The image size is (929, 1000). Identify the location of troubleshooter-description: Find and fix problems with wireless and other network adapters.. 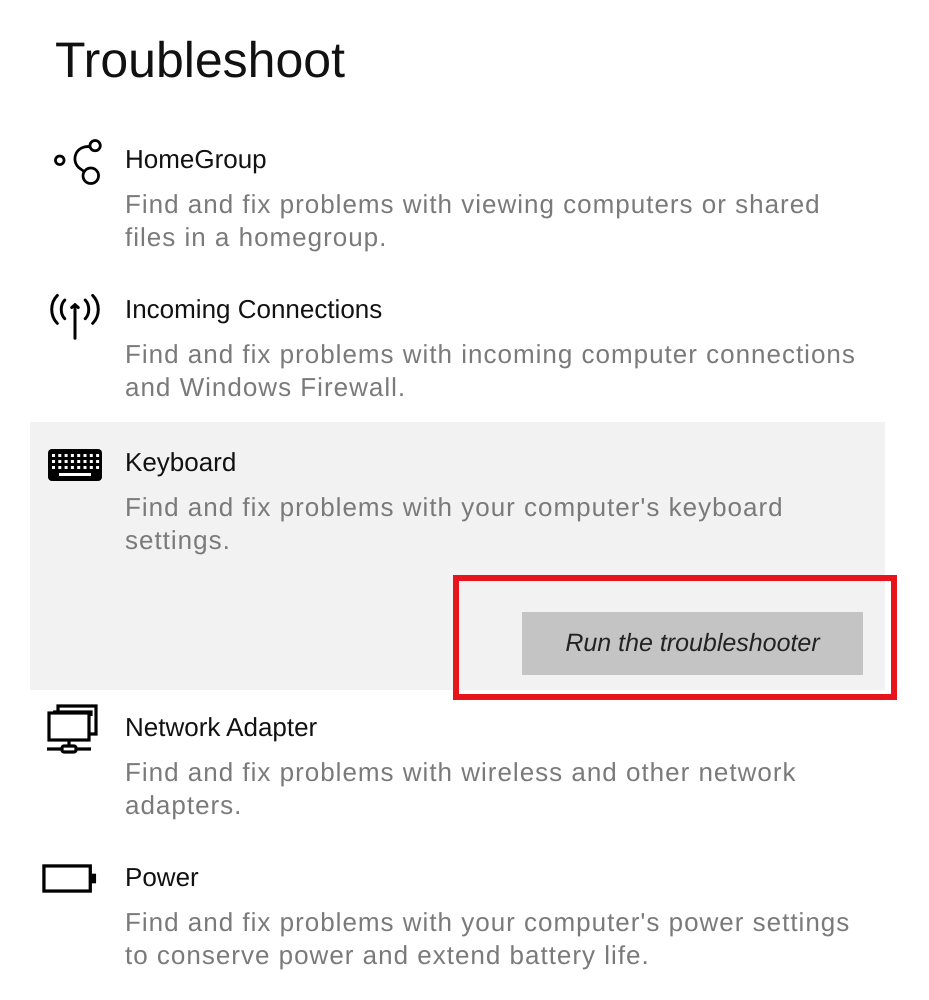
(461, 789).